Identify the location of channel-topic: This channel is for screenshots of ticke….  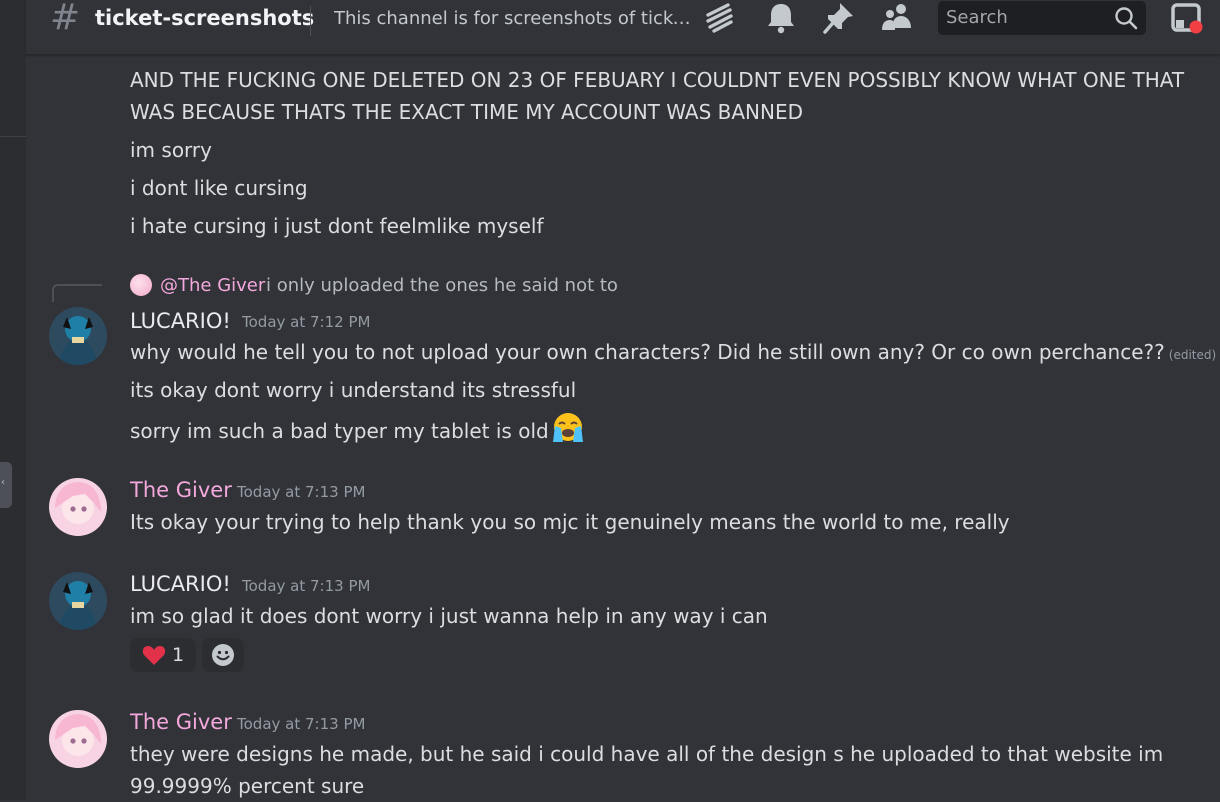
(514, 19).